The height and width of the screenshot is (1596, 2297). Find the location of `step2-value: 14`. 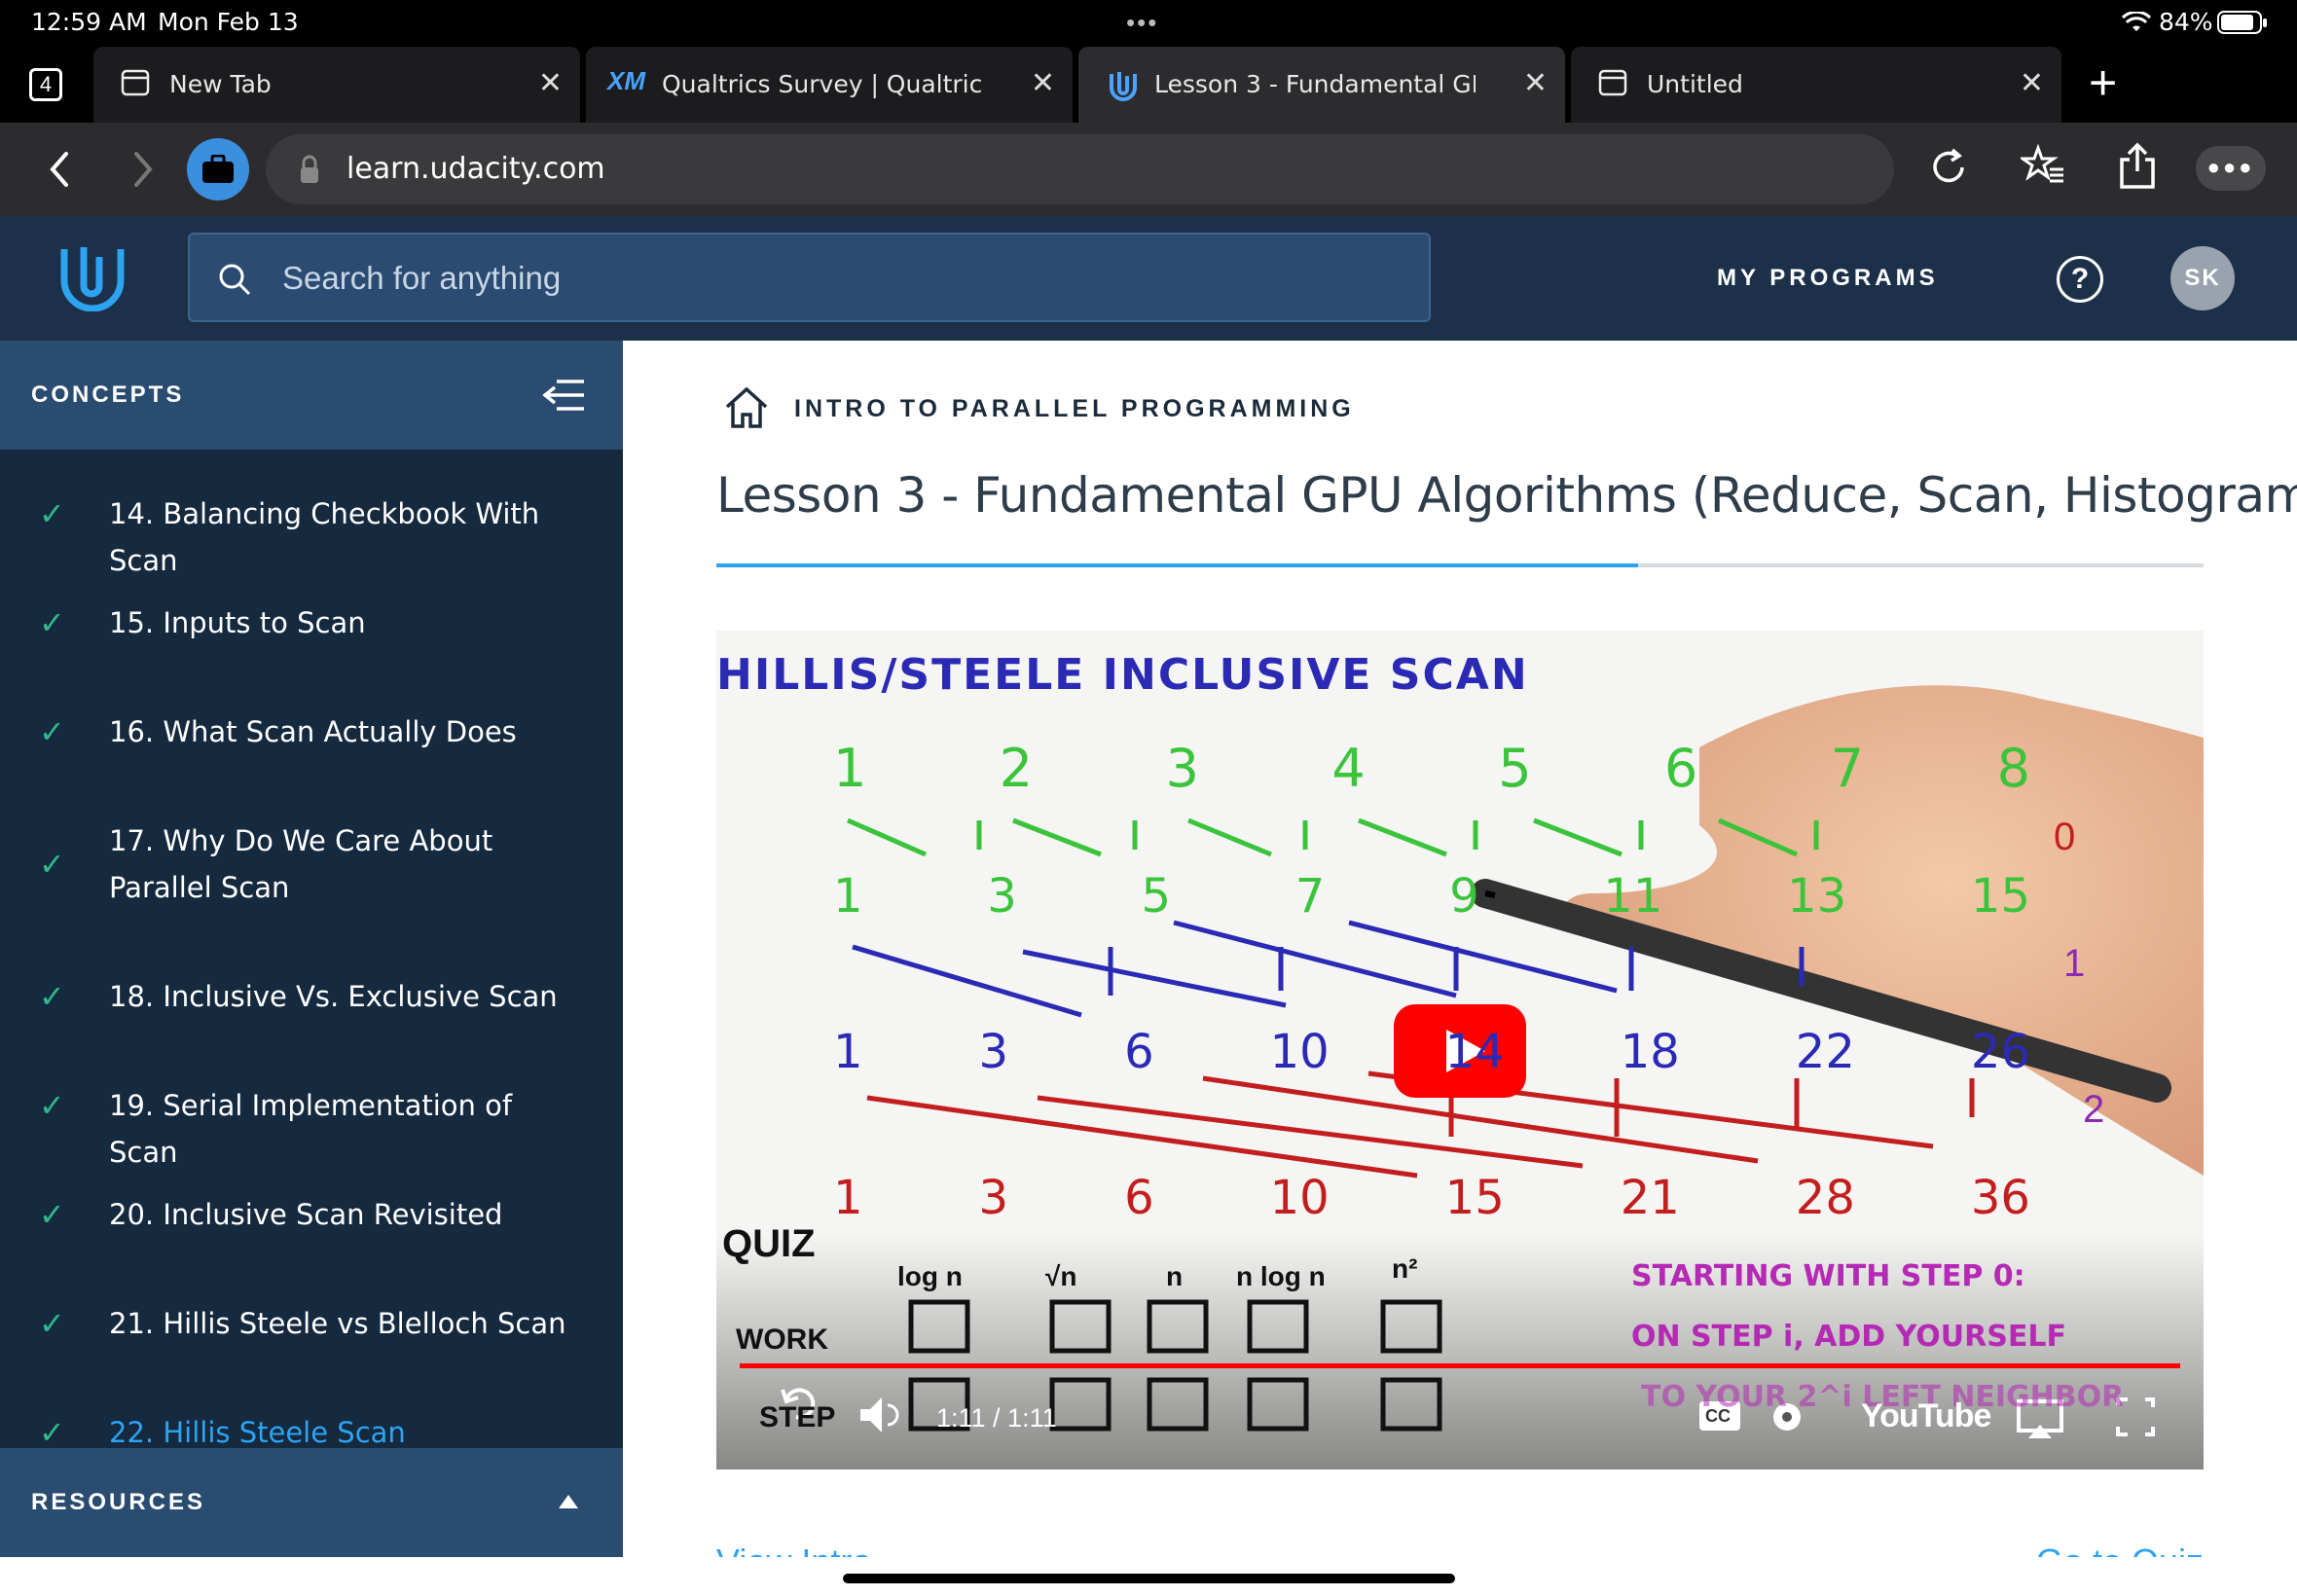

step2-value: 14 is located at coordinates (1474, 1052).